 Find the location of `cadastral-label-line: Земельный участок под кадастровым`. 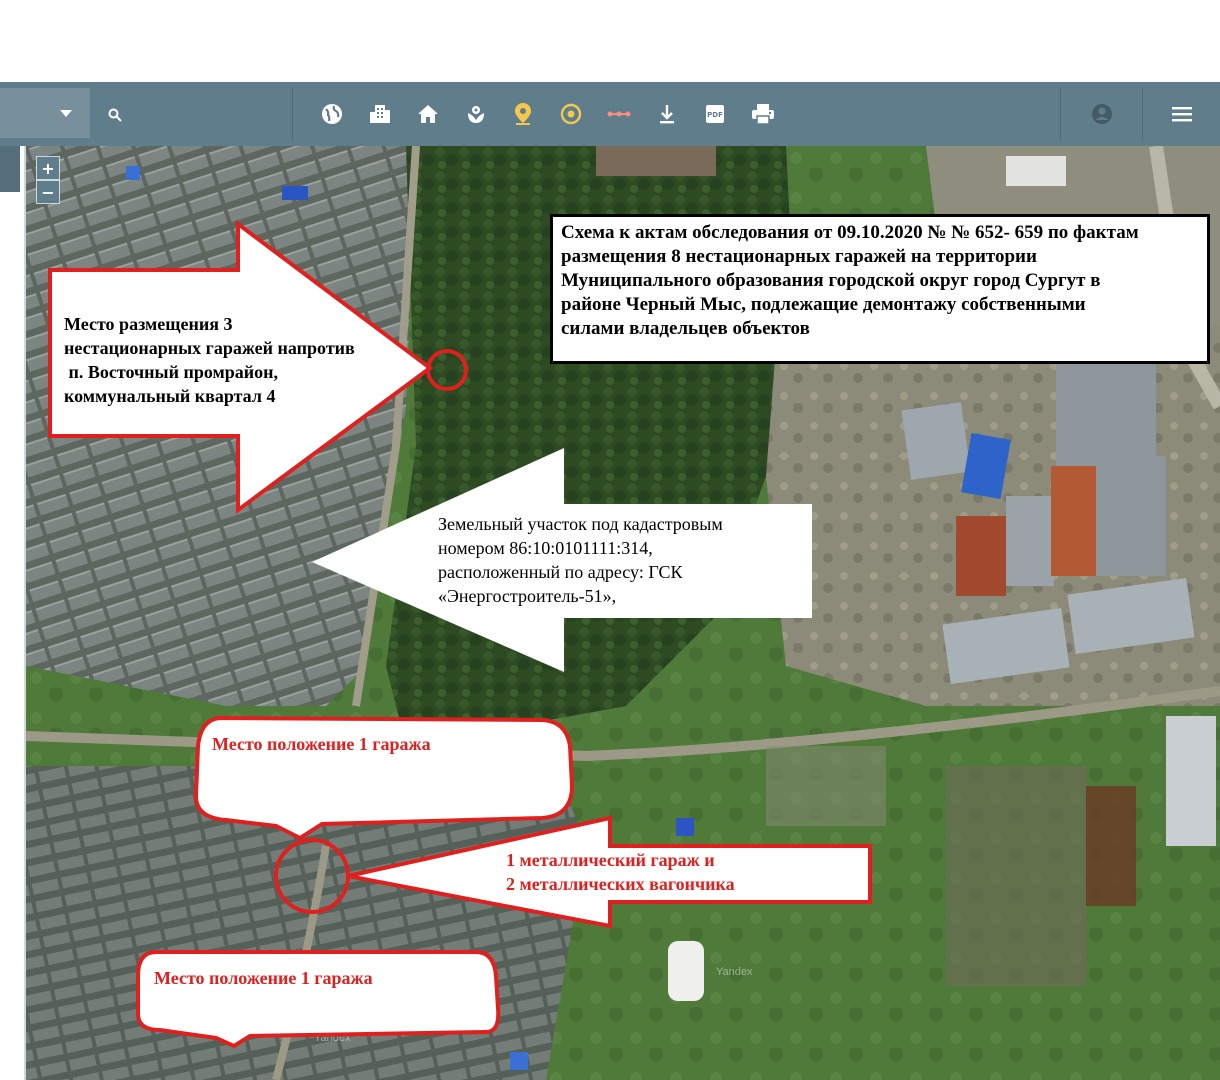

cadastral-label-line: Земельный участок под кадастровым is located at coordinates (580, 524).